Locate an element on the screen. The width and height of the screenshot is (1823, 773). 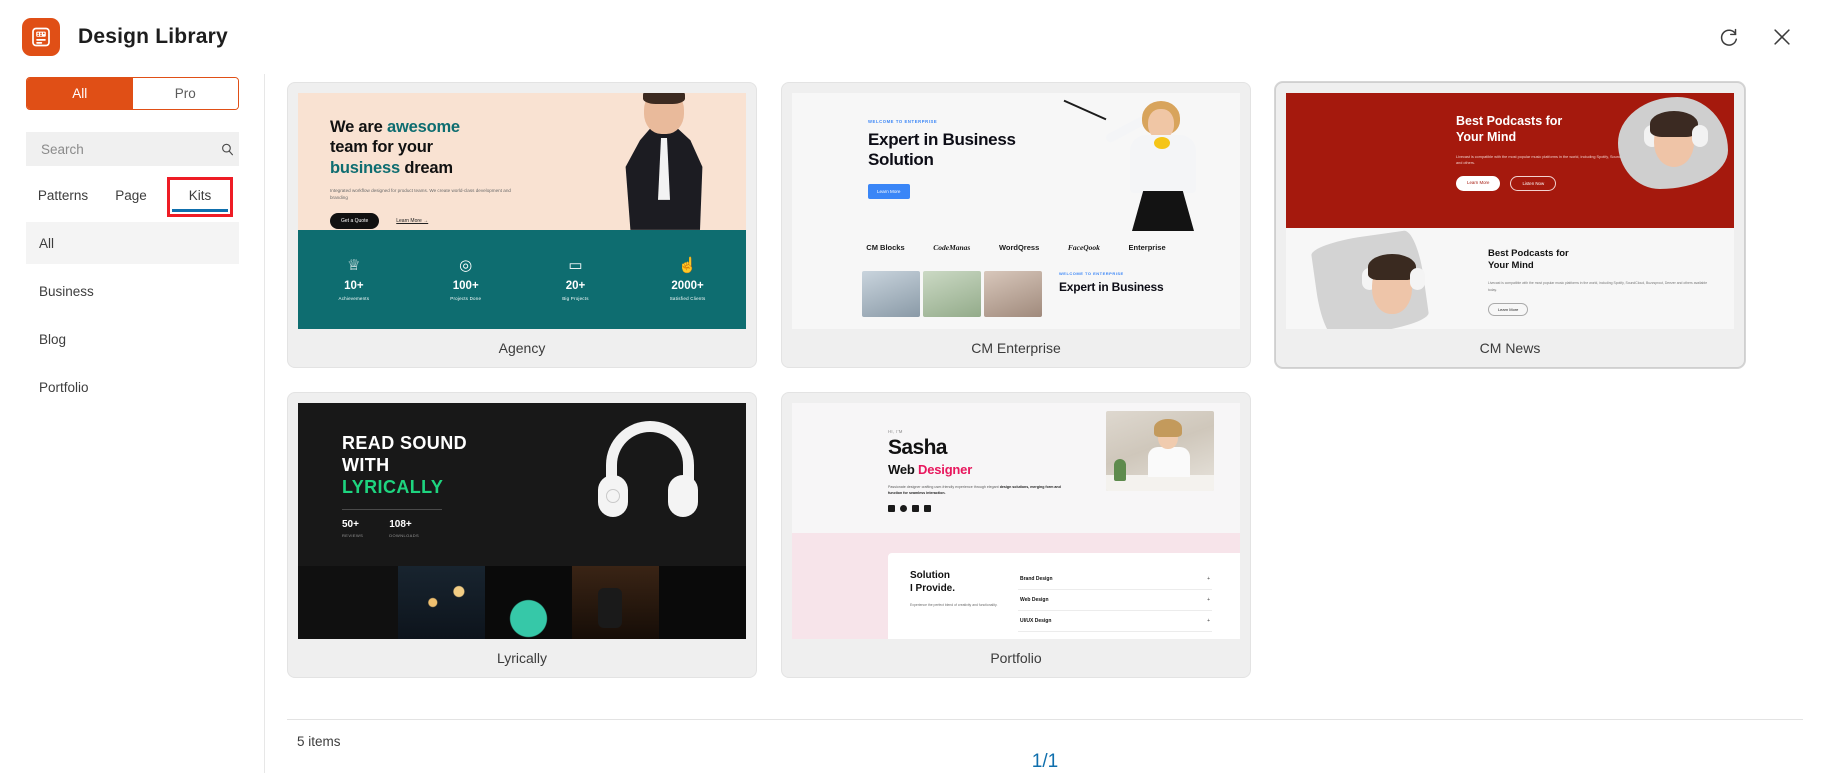
portfolio-service-row: Web Design + is located at coordinates (1115, 600).